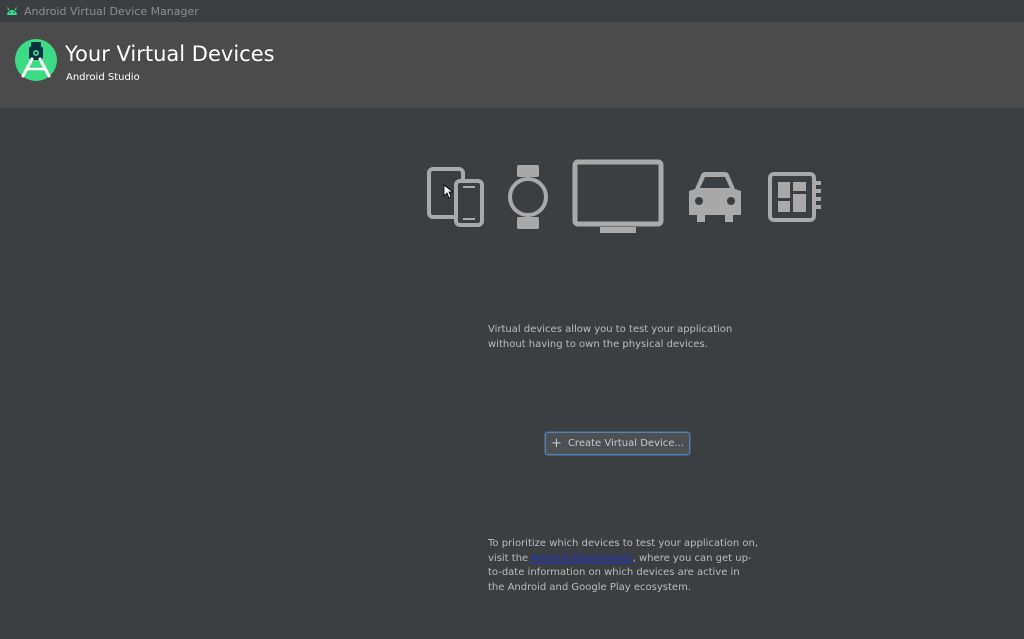 Image resolution: width=1024 pixels, height=639 pixels. Describe the element at coordinates (528, 197) in the screenshot. I see `watch-icon` at that location.